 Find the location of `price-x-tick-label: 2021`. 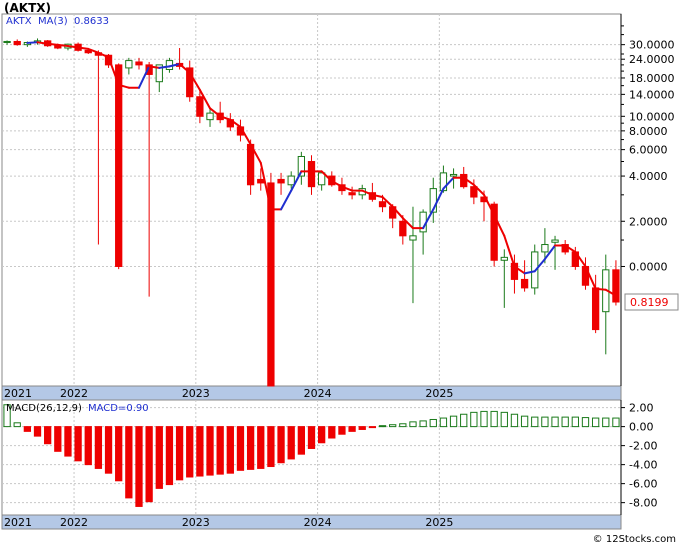

price-x-tick-label: 2021 is located at coordinates (18, 393).